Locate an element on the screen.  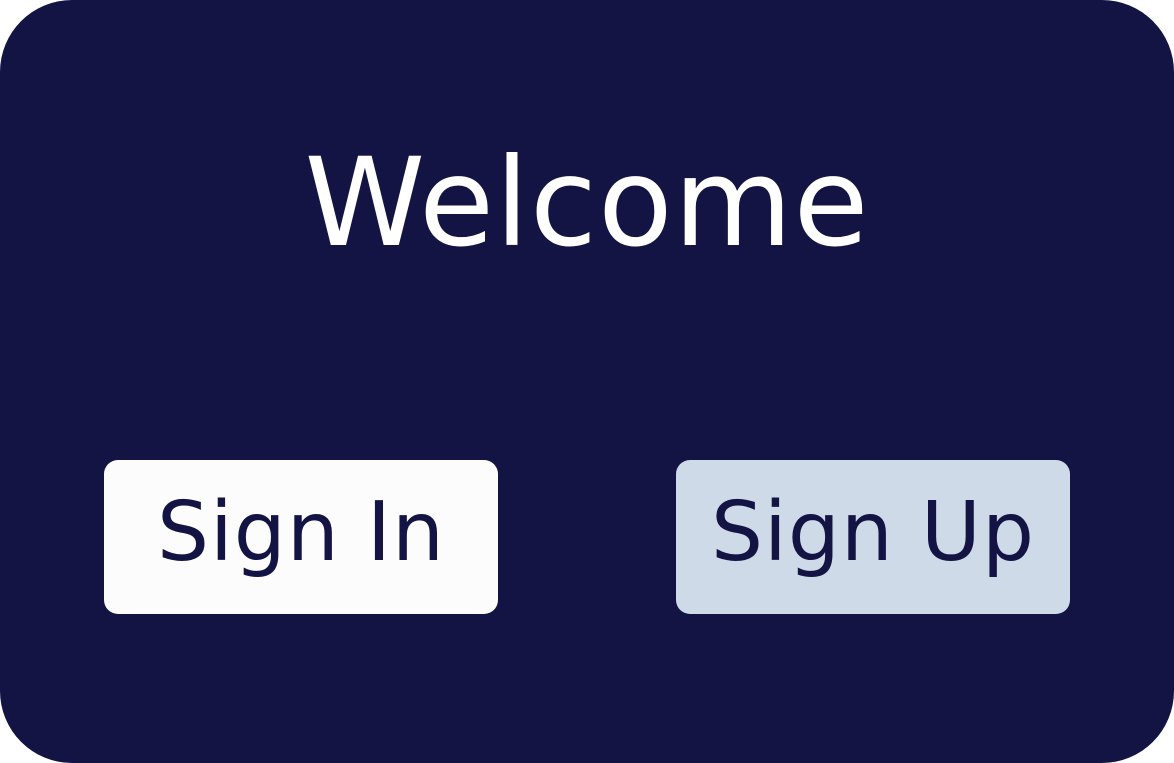
sign-up-button: Sign Up is located at coordinates (873, 537).